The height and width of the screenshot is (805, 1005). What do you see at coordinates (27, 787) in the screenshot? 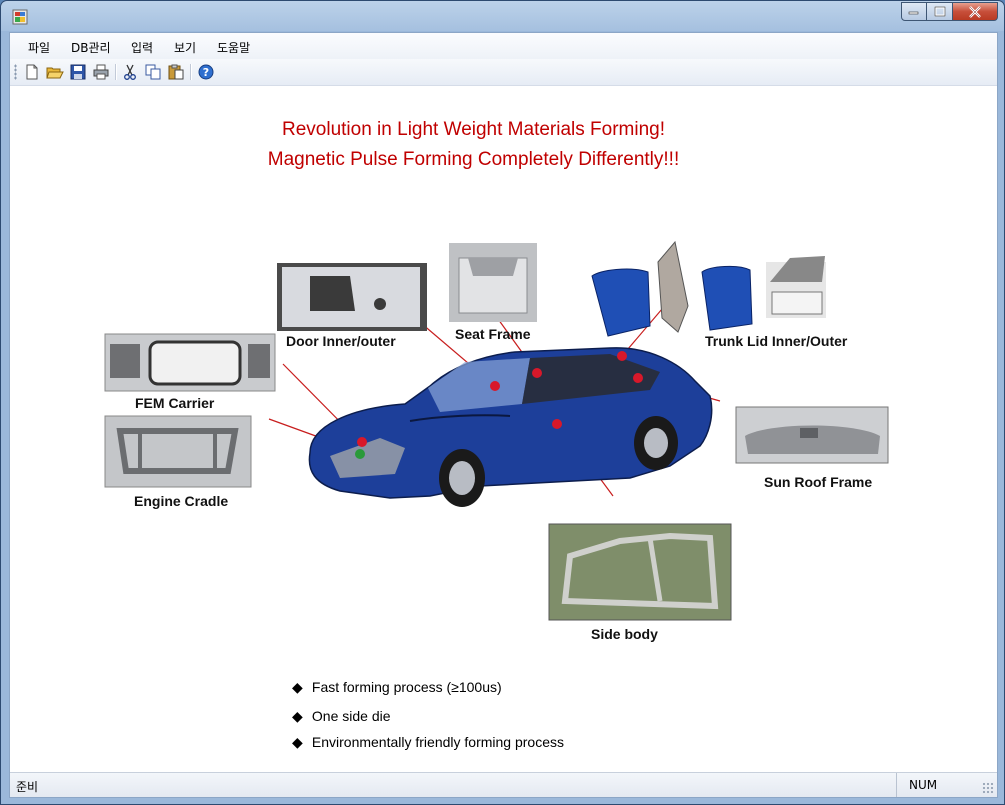
I see `status-text: 준비` at bounding box center [27, 787].